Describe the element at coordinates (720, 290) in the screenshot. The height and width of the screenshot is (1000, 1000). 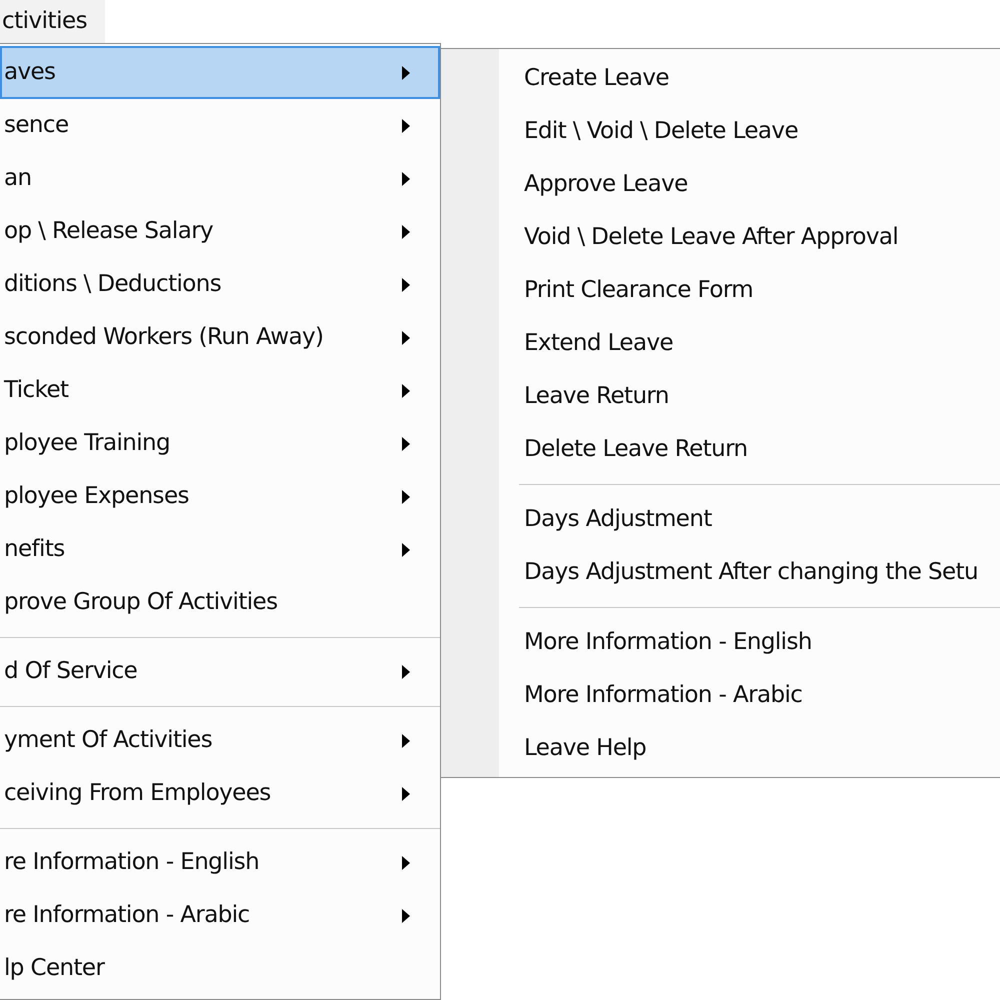
I see `submenu-item: Print Clearance Form` at that location.